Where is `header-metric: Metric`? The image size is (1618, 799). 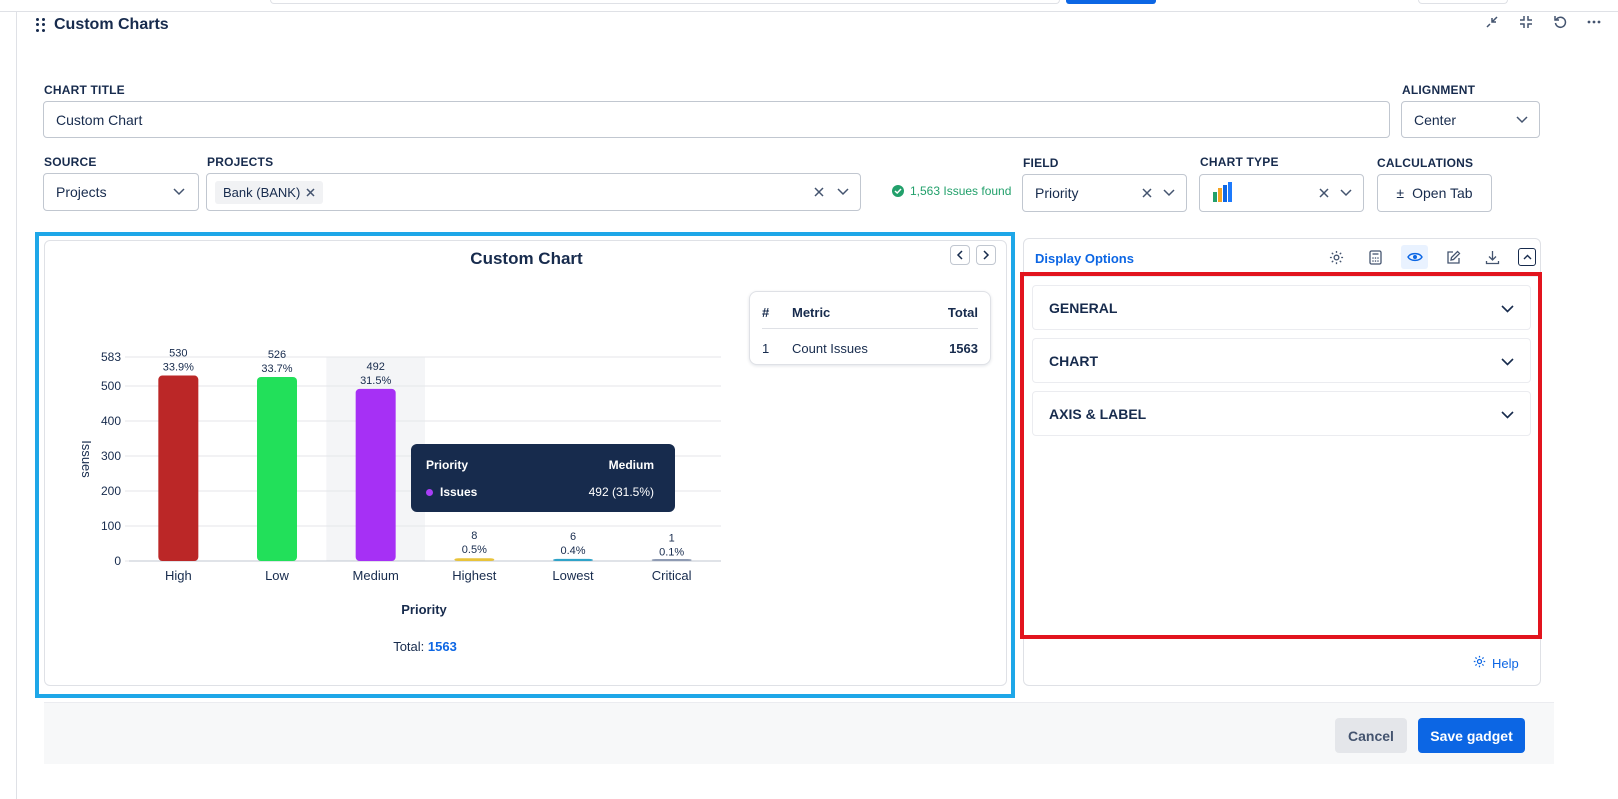
header-metric: Metric is located at coordinates (811, 312).